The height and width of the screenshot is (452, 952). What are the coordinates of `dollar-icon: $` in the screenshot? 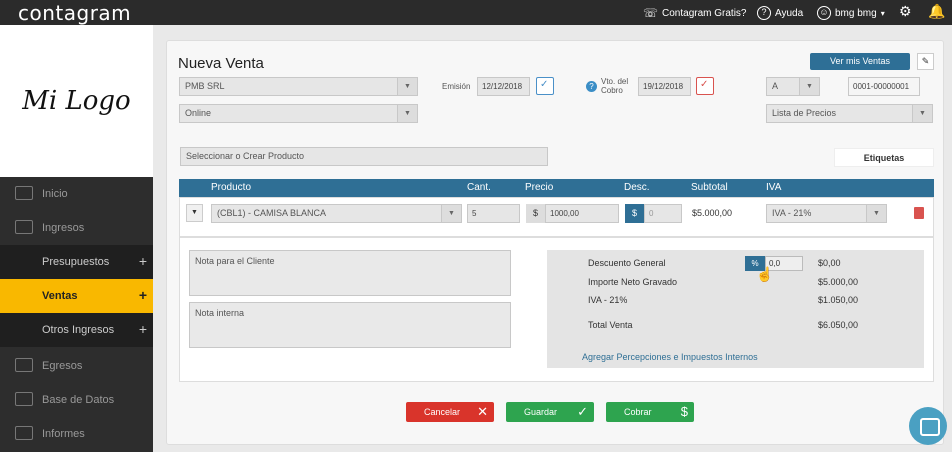 It's located at (684, 411).